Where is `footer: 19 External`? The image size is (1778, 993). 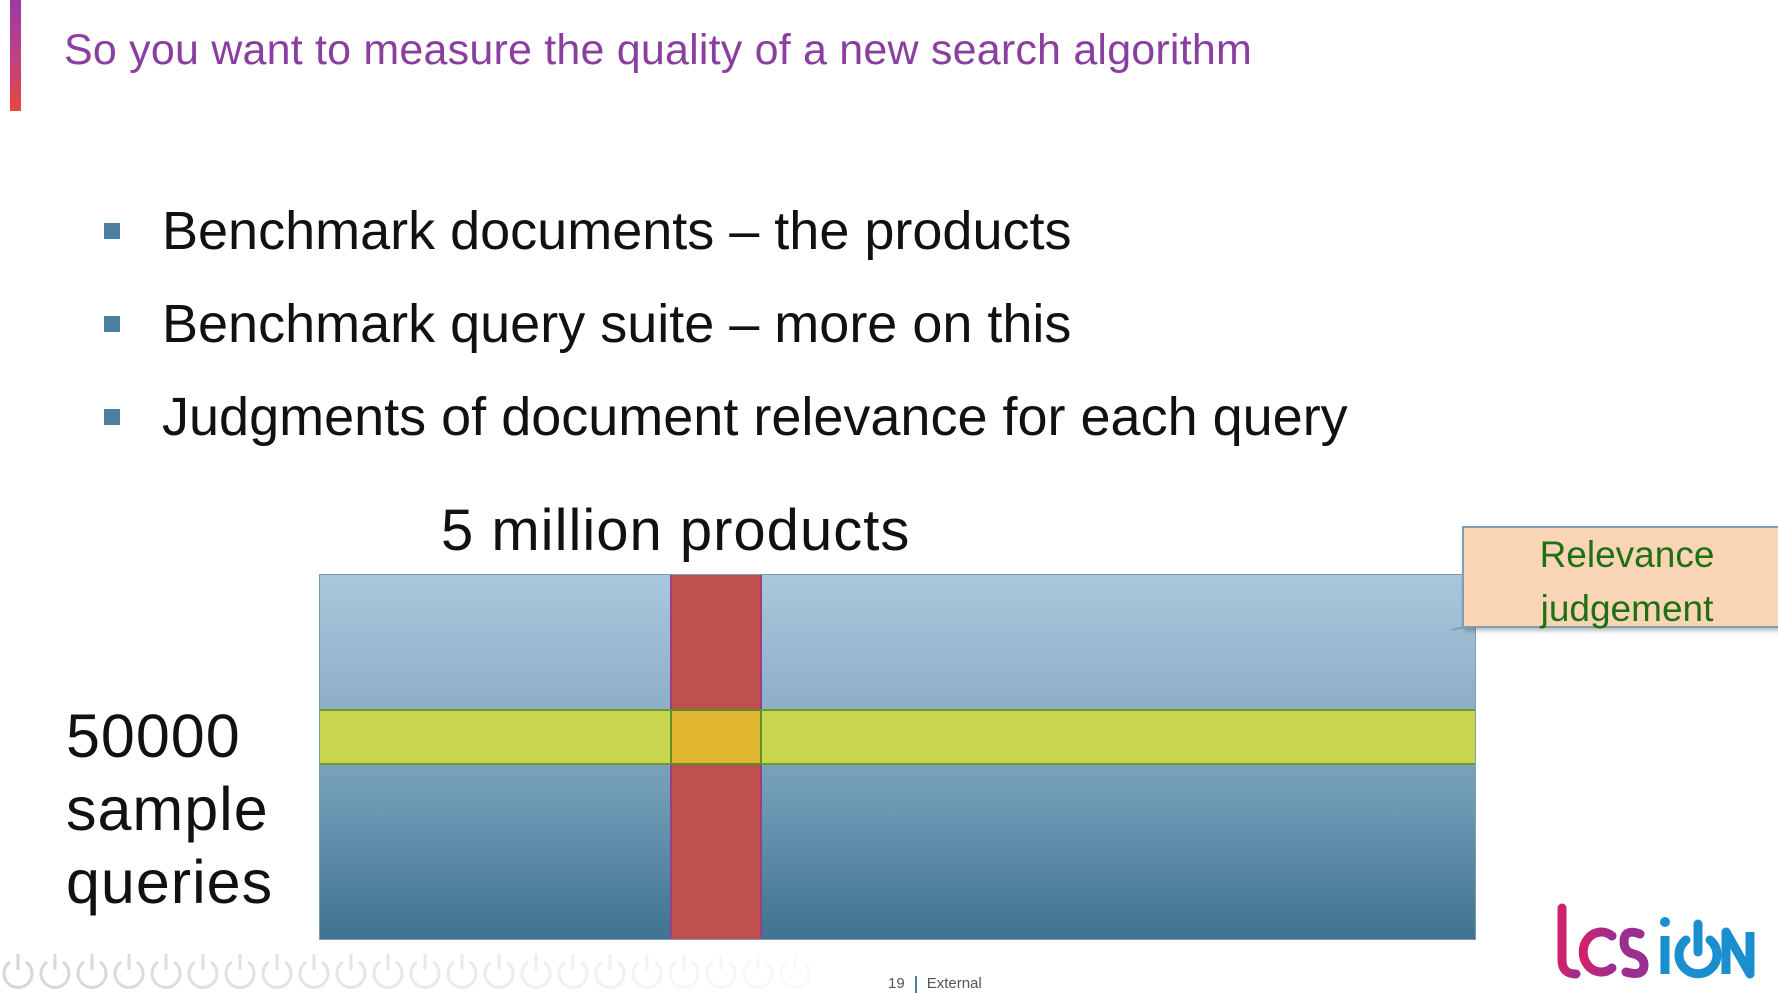 footer: 19 External is located at coordinates (935, 984).